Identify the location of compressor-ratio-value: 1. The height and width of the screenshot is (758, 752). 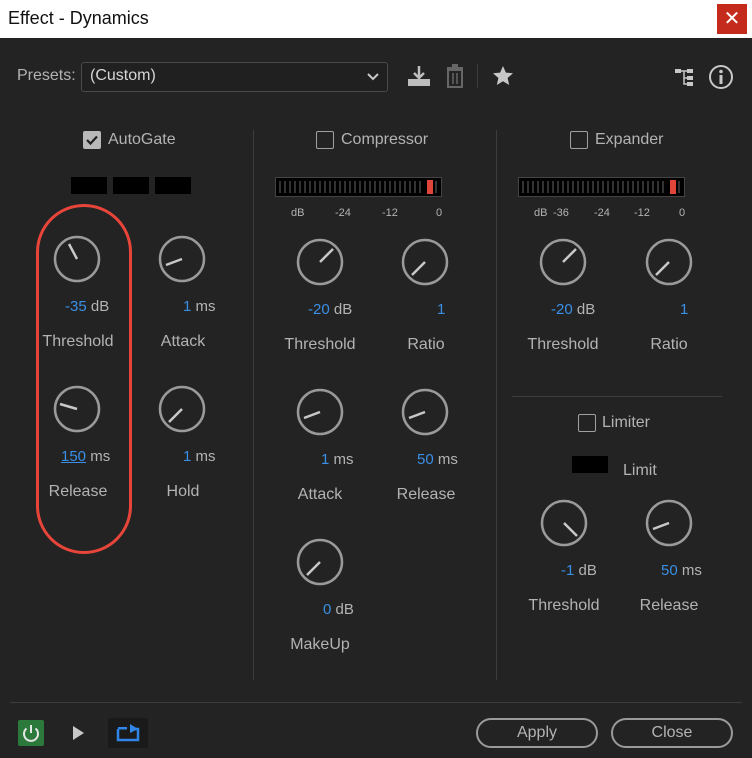
(441, 309).